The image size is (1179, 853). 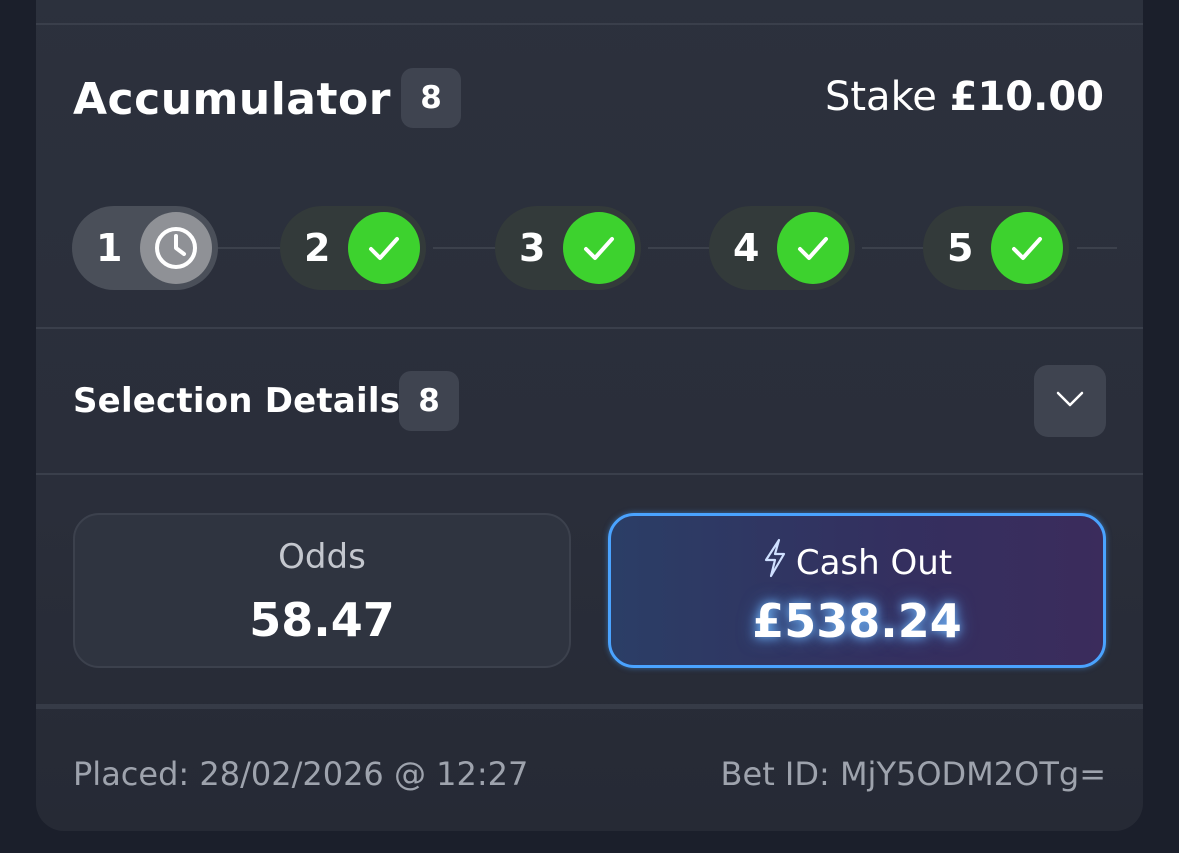 I want to click on placed-timestamp: Placed: 28/02/2026 @ 12:27, so click(x=301, y=774).